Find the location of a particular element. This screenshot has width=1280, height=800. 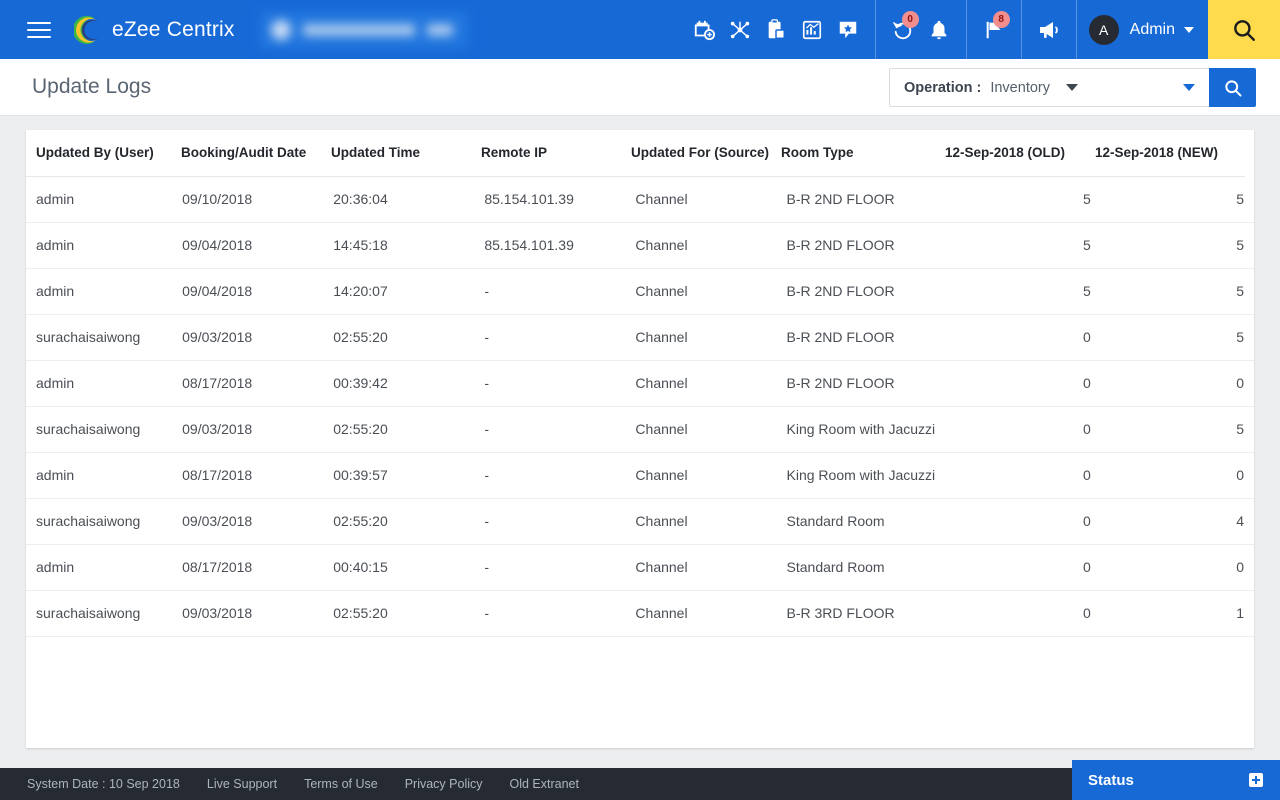

plus-box-icon is located at coordinates (1256, 780).